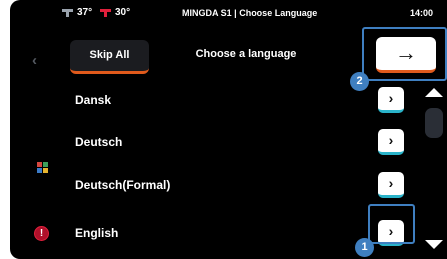 This screenshot has height=259, width=447. Describe the element at coordinates (42, 167) in the screenshot. I see `app-grid-icon` at that location.